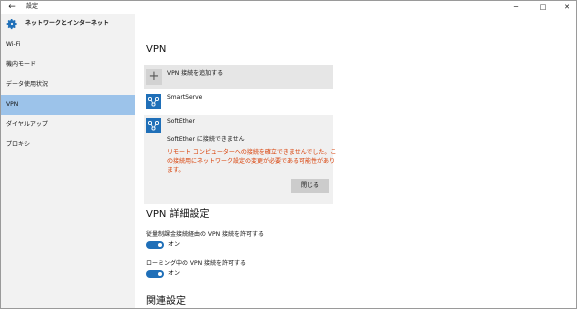 The height and width of the screenshot is (309, 577). What do you see at coordinates (32, 6) in the screenshot?
I see `window-title: 設定` at bounding box center [32, 6].